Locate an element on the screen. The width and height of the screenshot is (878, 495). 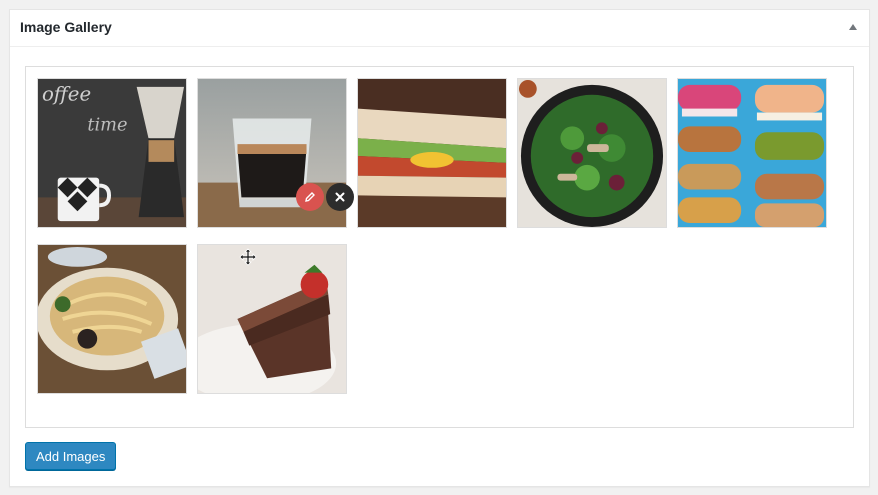
edit-image-button is located at coordinates (310, 197).